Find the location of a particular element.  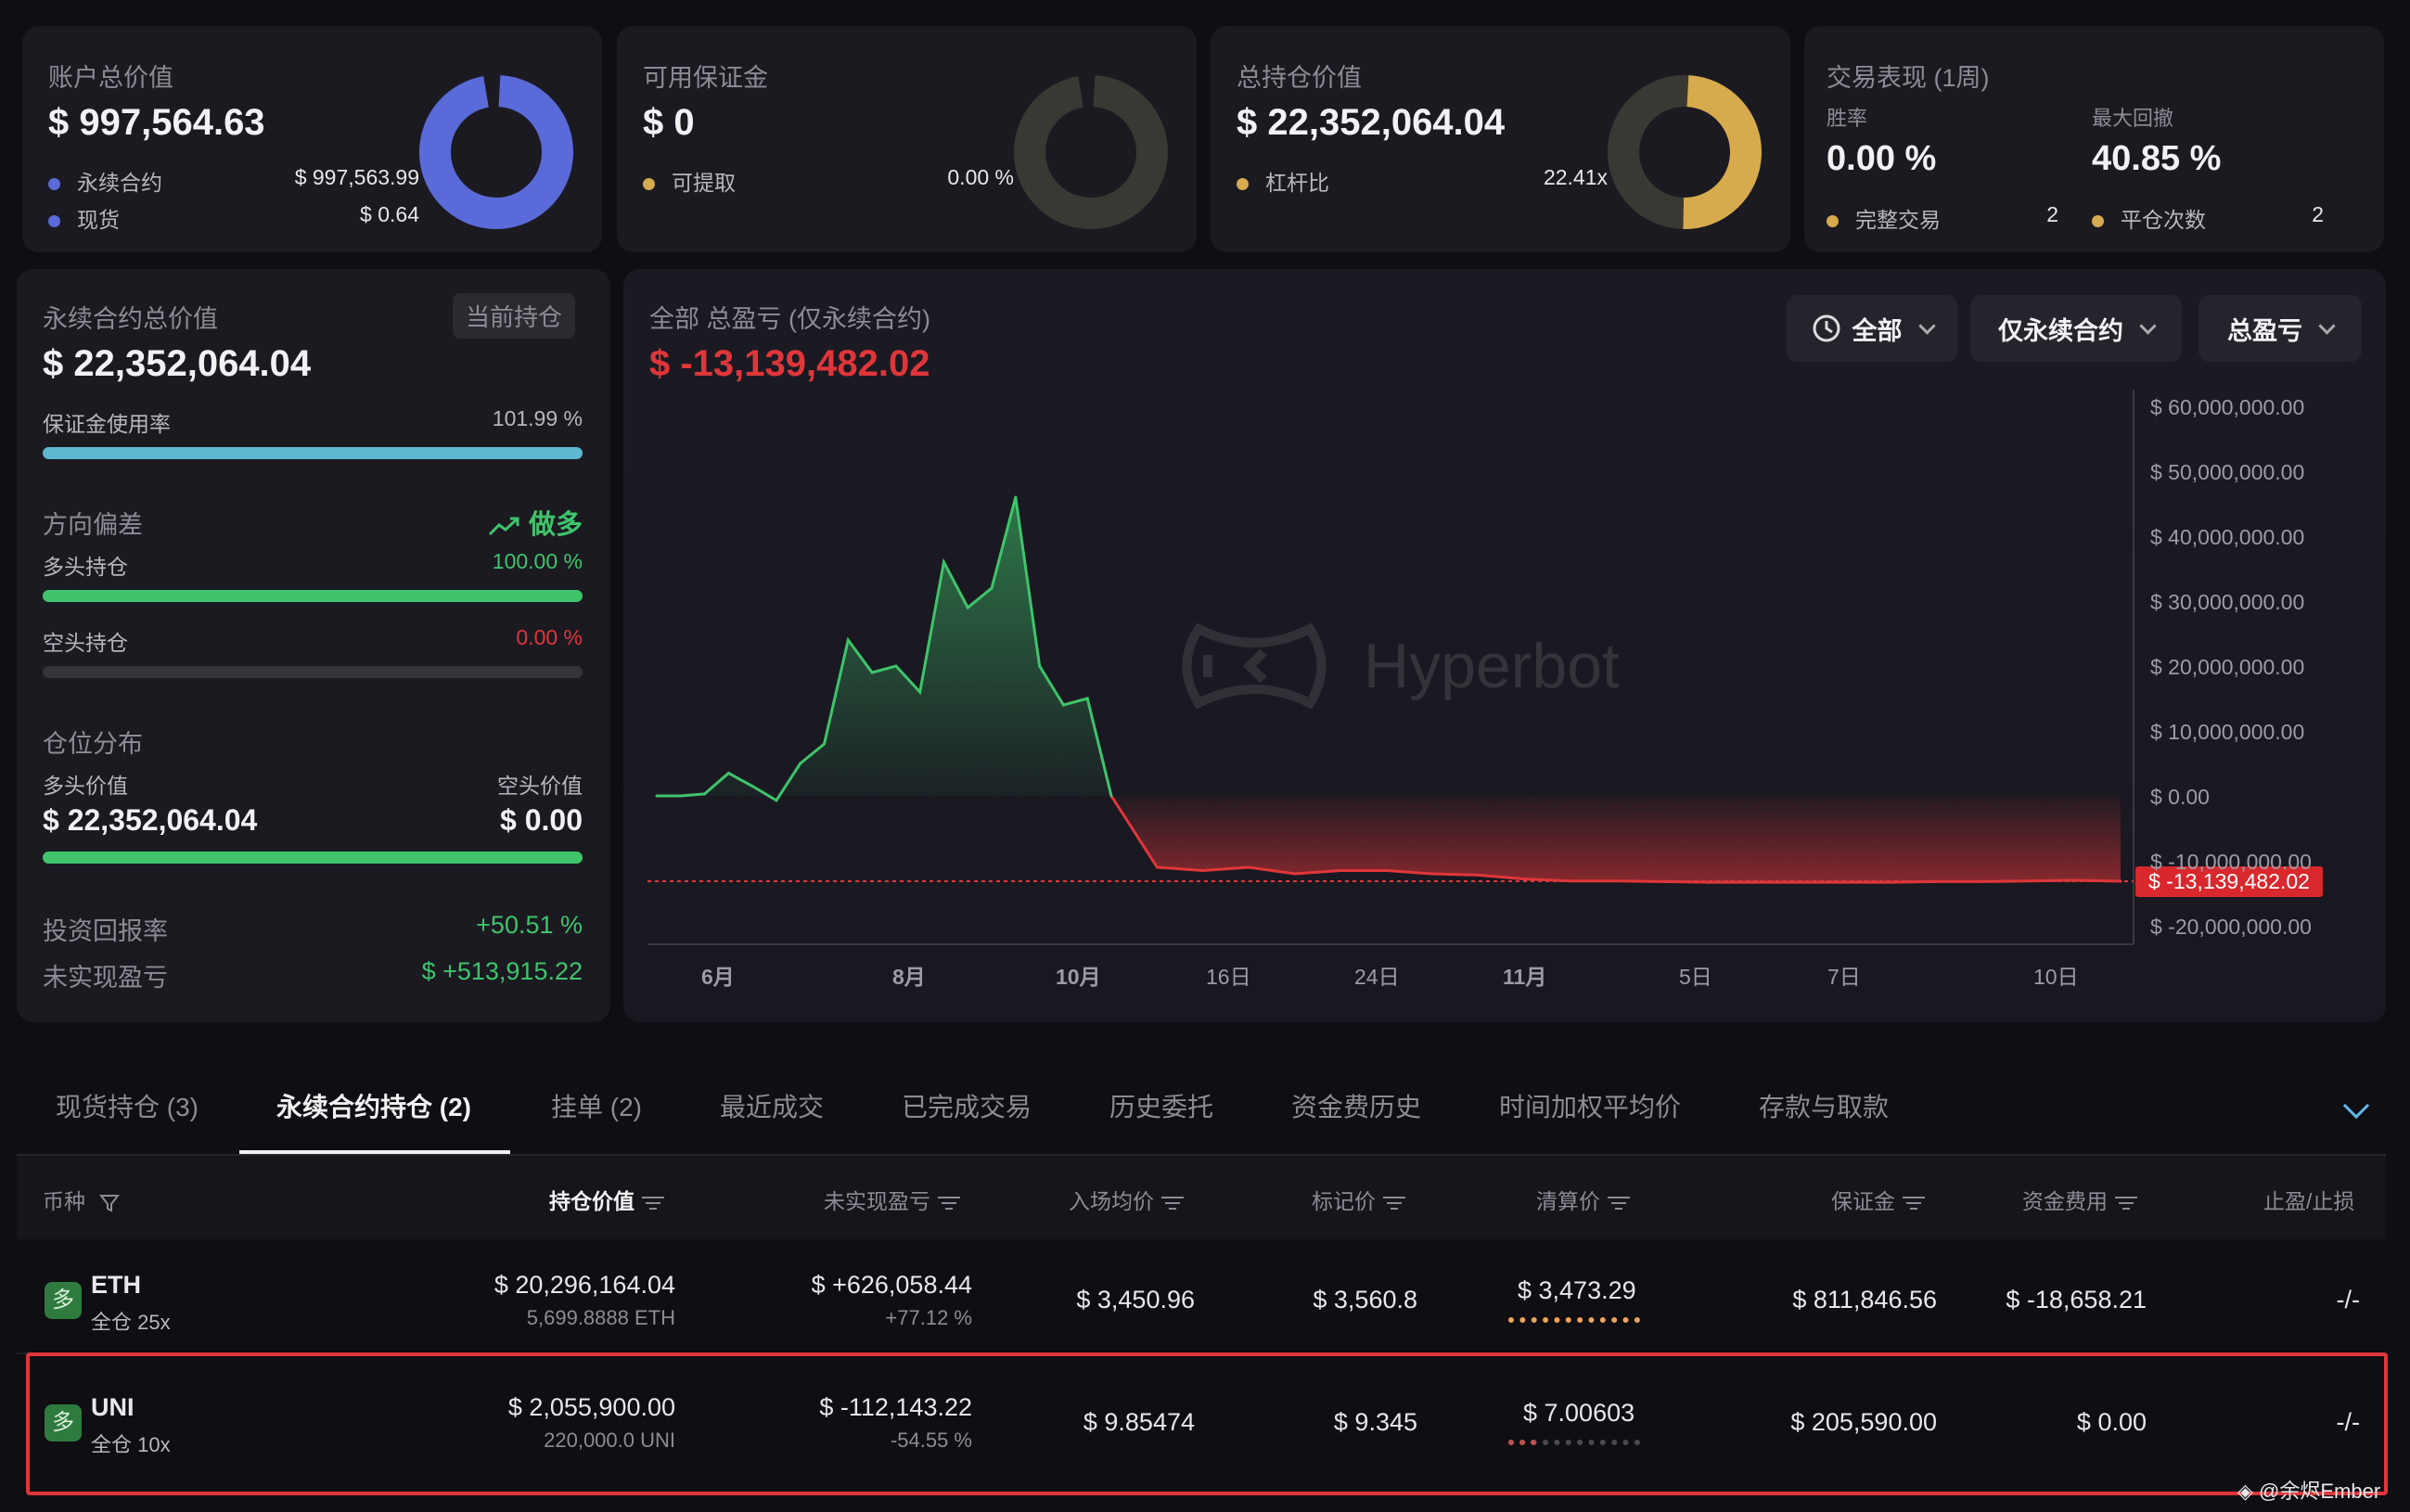

col-coin: 币种 is located at coordinates (82, 1200).